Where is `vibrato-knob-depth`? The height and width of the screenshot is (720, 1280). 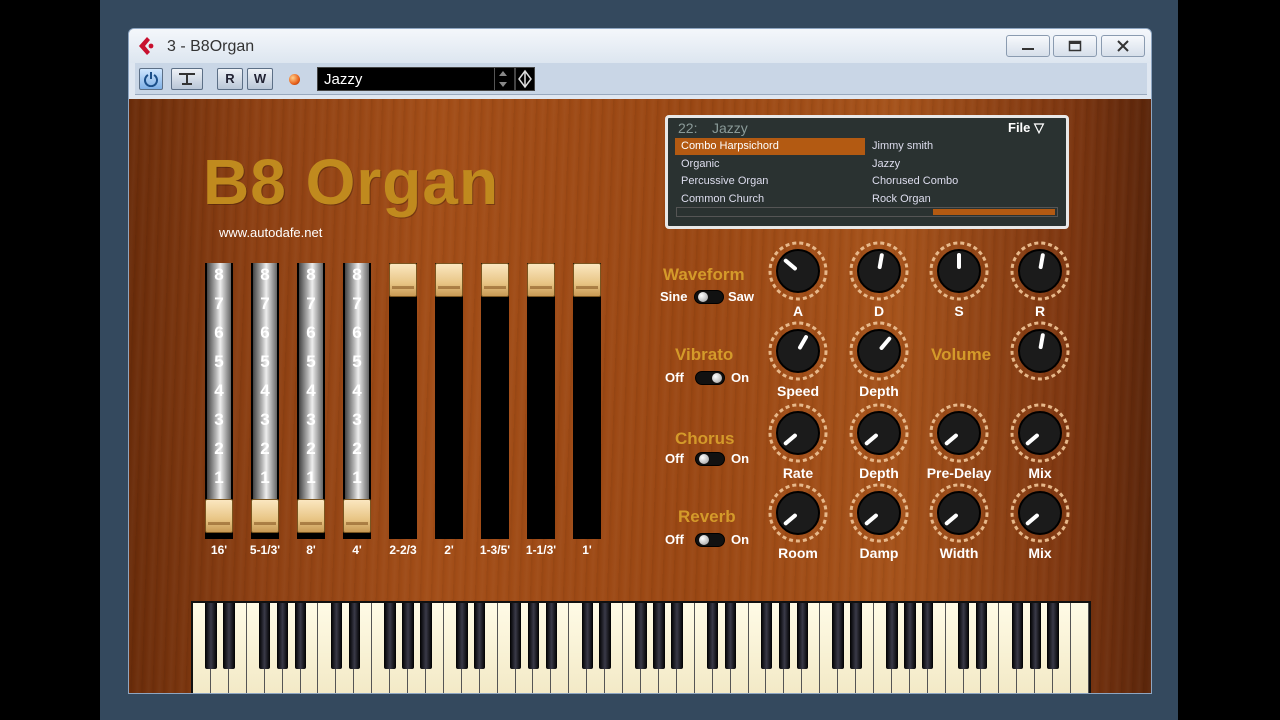
vibrato-knob-depth is located at coordinates (879, 351).